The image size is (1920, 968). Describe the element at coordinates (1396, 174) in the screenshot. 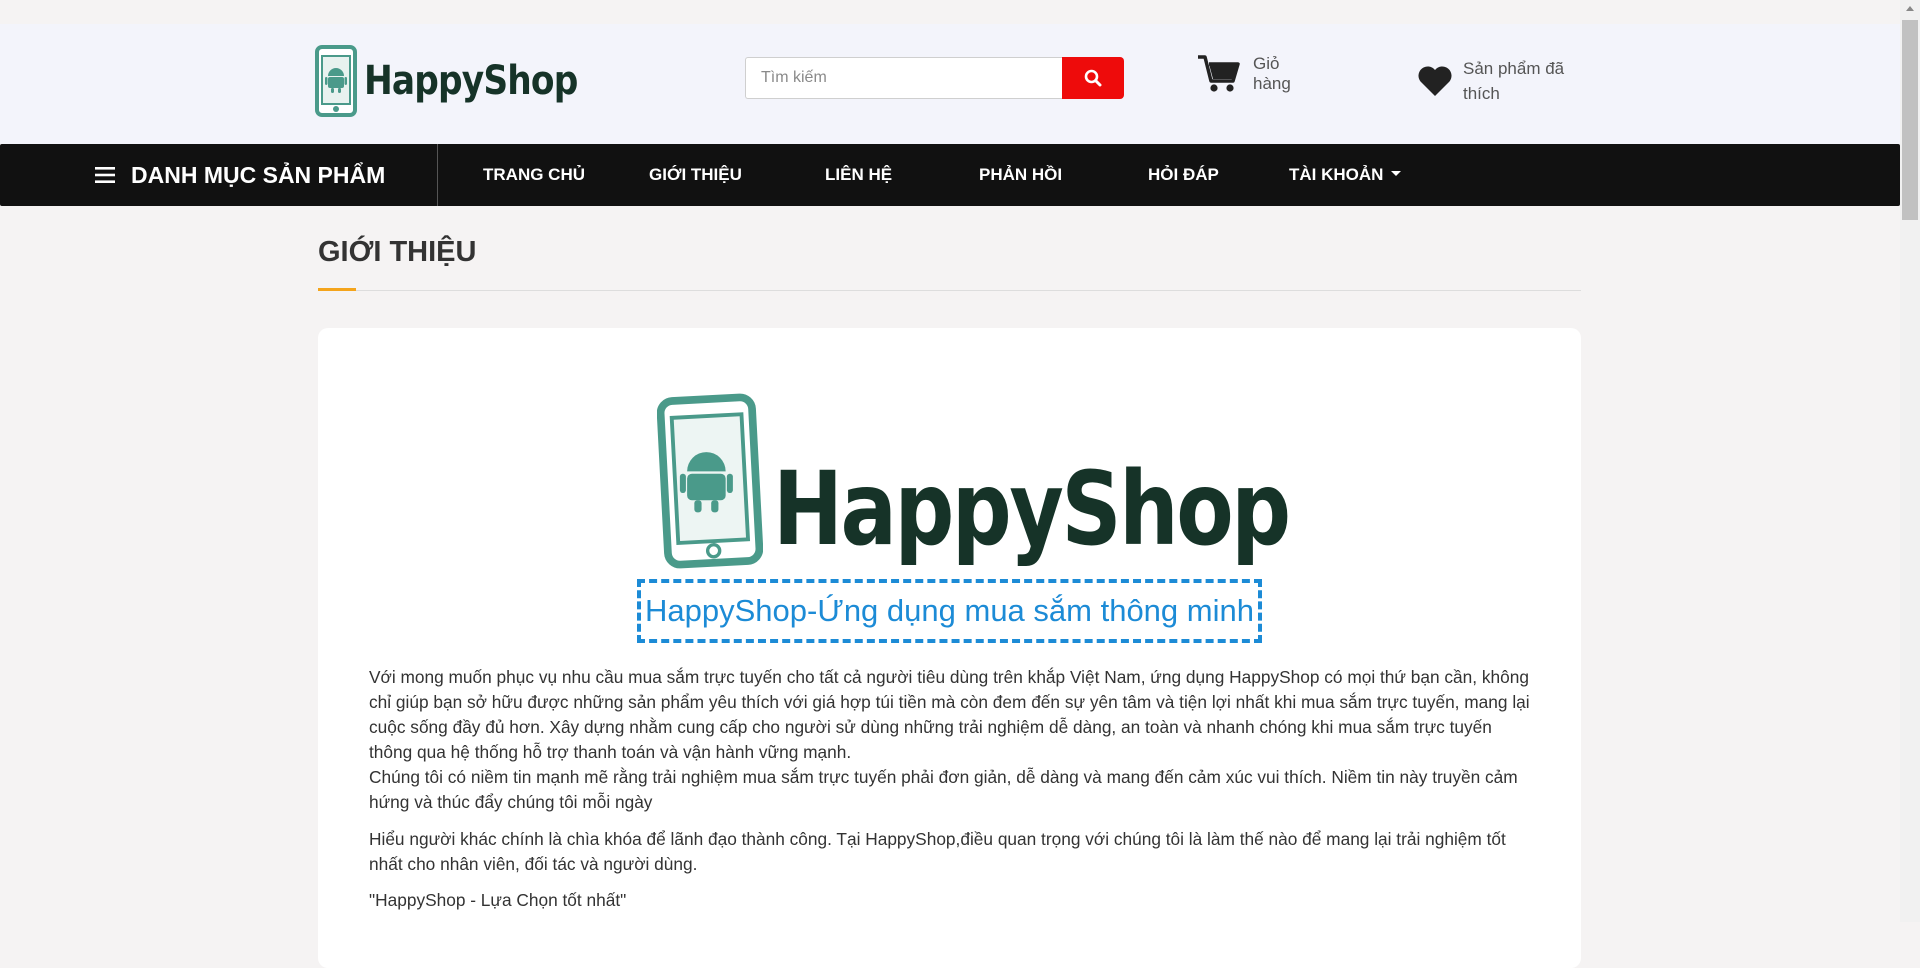

I see `caret-down-icon` at that location.